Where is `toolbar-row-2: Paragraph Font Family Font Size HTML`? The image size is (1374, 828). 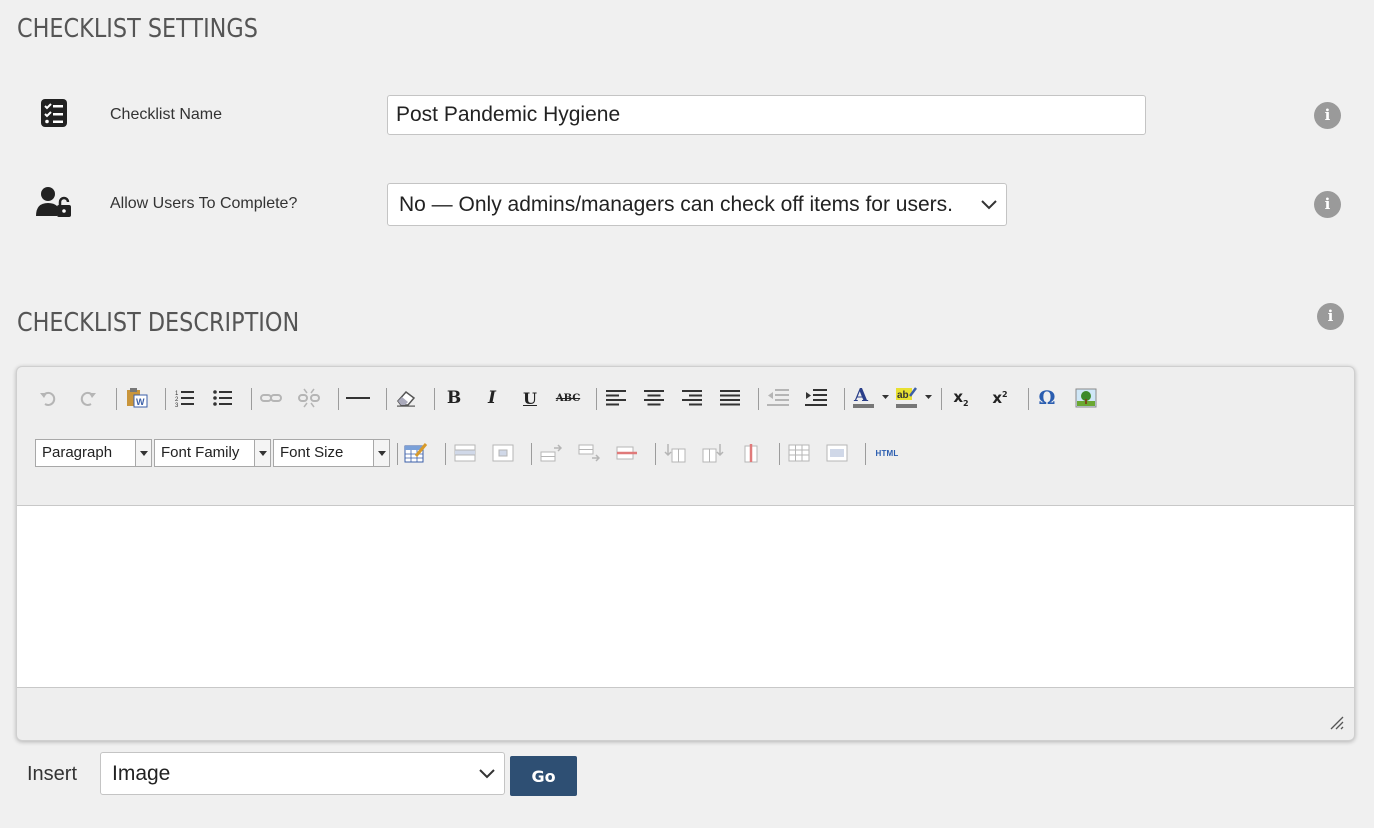 toolbar-row-2: Paragraph Font Family Font Size HTML is located at coordinates (685, 451).